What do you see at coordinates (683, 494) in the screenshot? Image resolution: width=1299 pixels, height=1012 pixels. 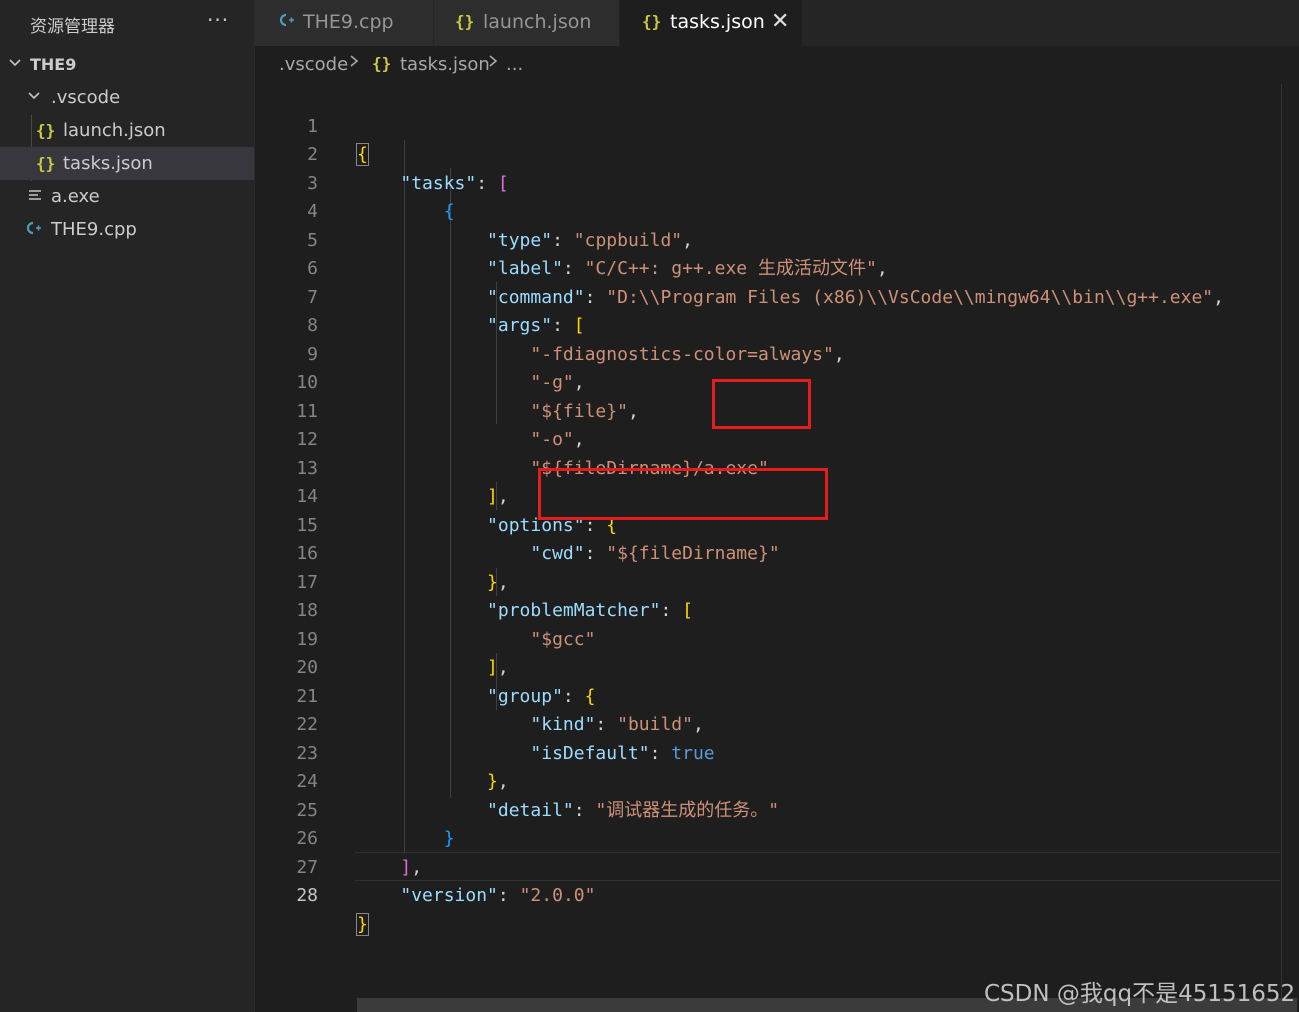 I see `annotation-box-cwd` at bounding box center [683, 494].